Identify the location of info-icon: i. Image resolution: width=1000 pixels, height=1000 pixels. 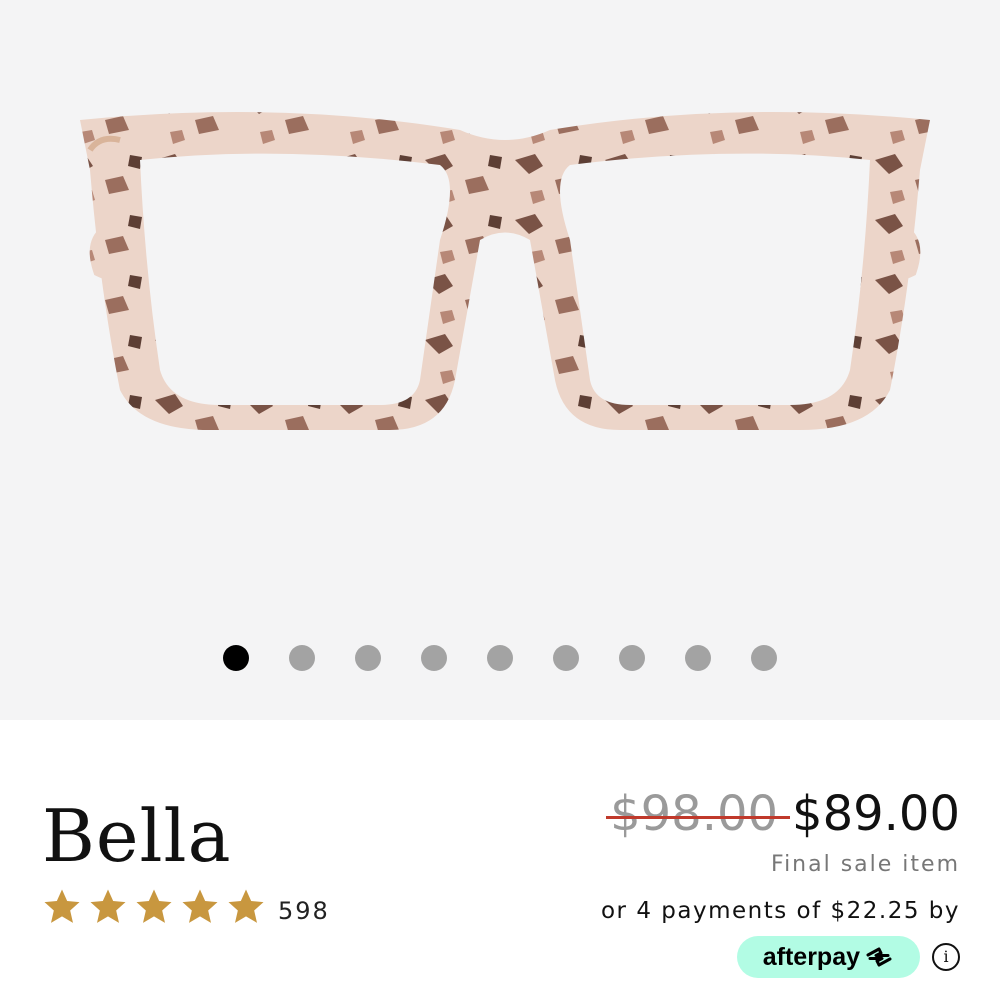
(946, 957).